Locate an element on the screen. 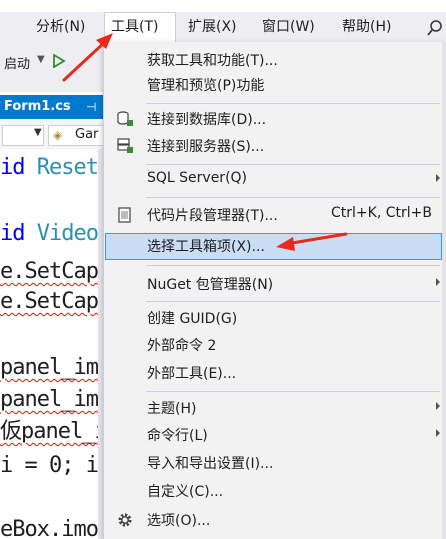 The width and height of the screenshot is (446, 539). toolbar: 启动 ▼ is located at coordinates (52, 67).